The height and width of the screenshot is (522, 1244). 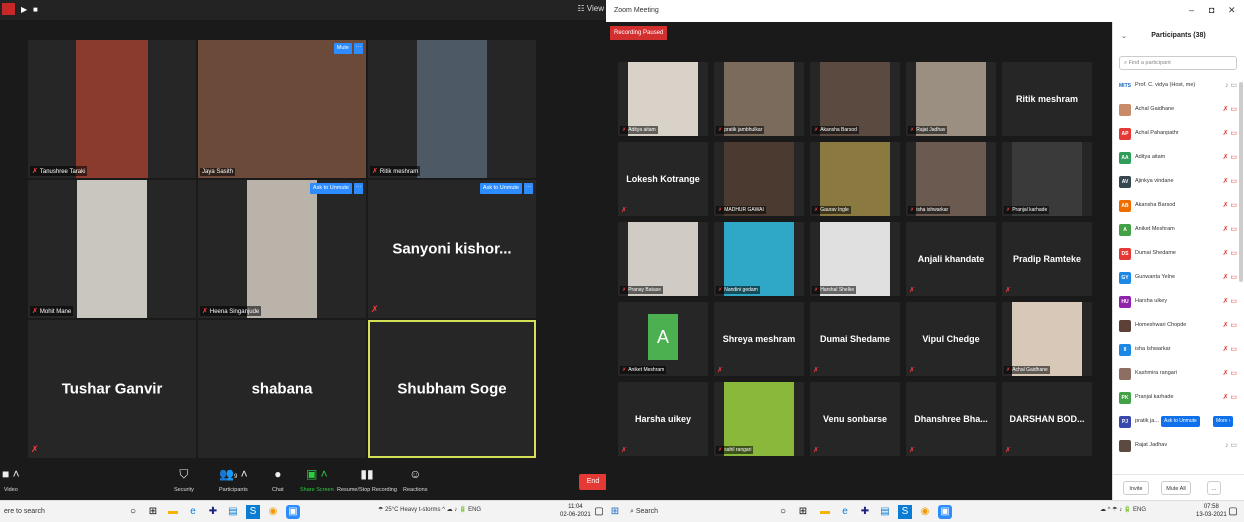 I want to click on participant-row: HU Harsha uikey ✗ ▭, so click(x=1180, y=302).